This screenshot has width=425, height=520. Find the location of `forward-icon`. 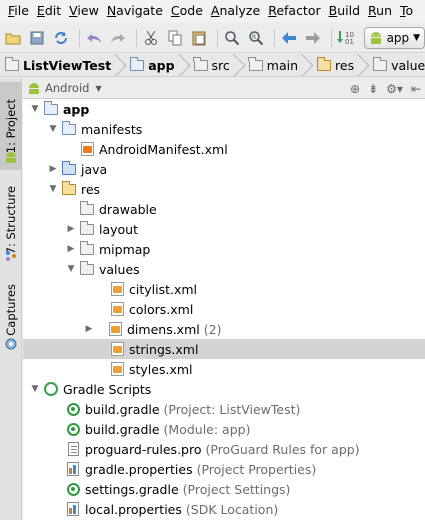

forward-icon is located at coordinates (313, 38).